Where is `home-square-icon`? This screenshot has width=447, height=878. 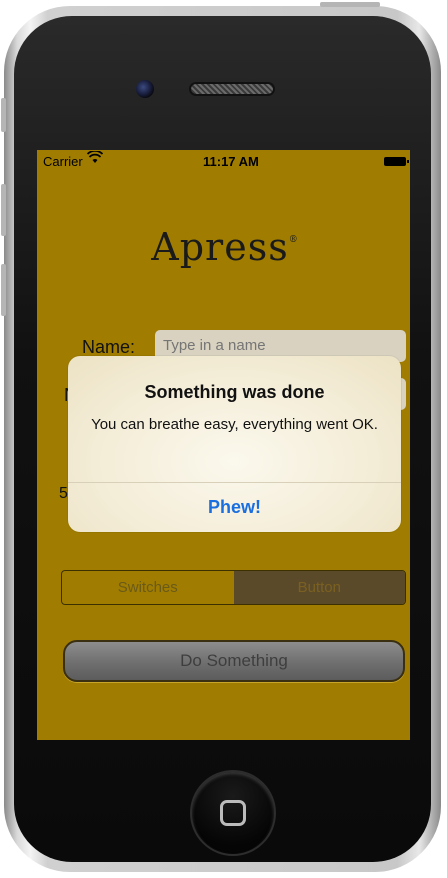 home-square-icon is located at coordinates (233, 813).